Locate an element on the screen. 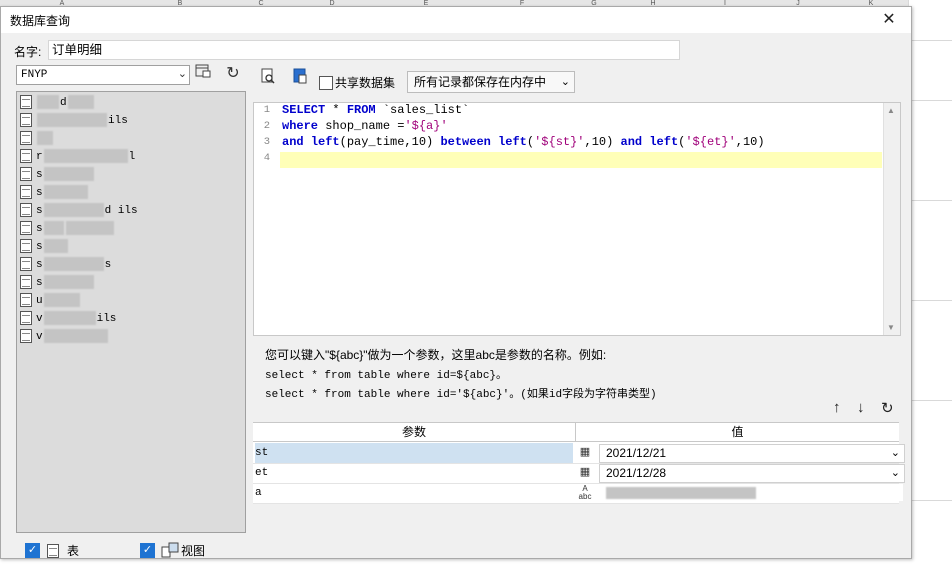 The height and width of the screenshot is (564, 952). list-item is located at coordinates (37, 139).